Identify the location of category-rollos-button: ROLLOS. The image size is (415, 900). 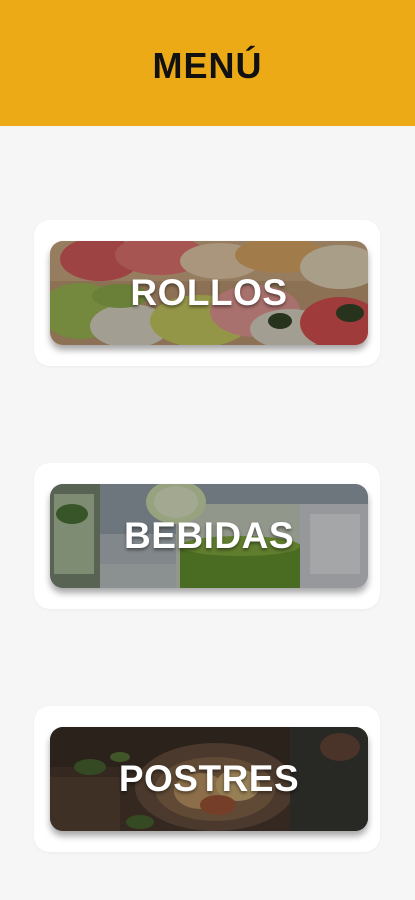
(209, 293).